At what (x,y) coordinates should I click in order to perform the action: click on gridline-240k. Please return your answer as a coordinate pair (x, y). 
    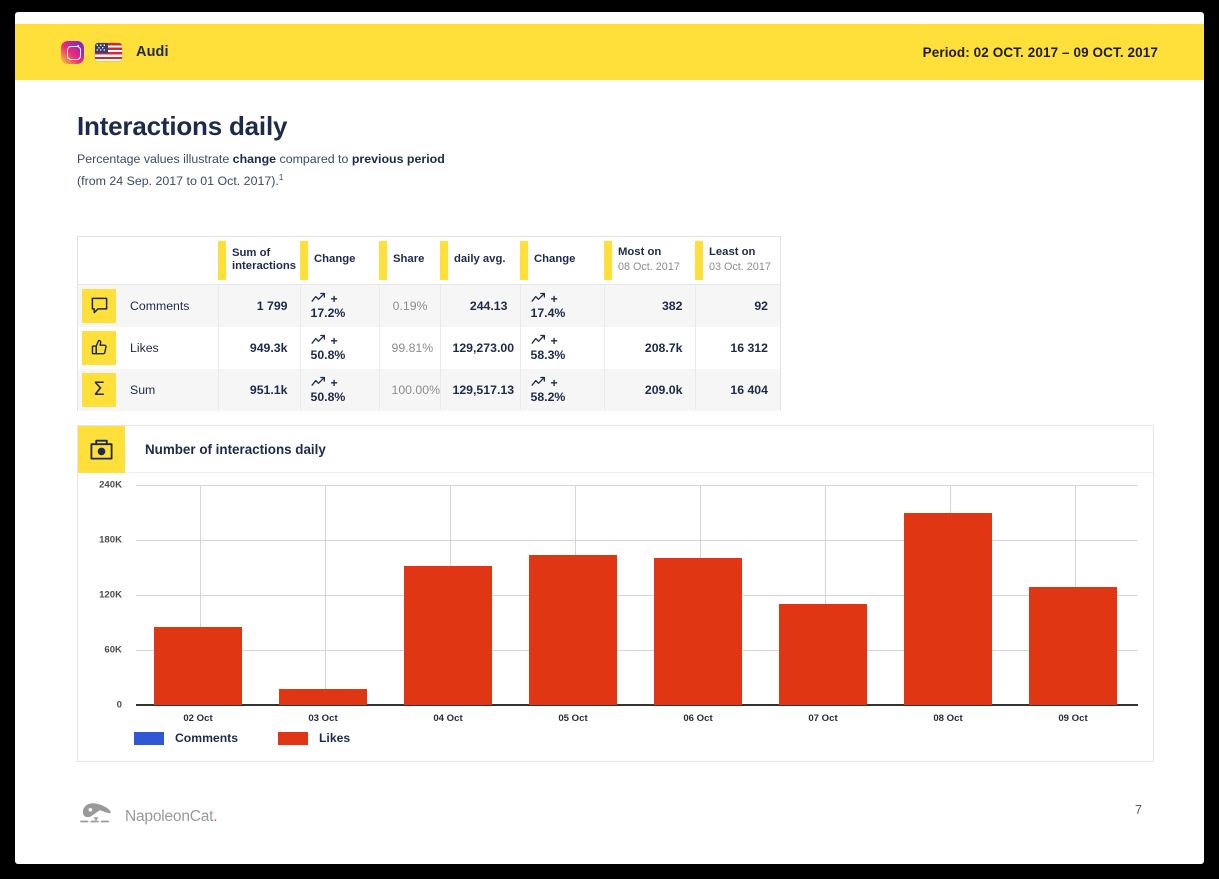
    Looking at the image, I should click on (637, 485).